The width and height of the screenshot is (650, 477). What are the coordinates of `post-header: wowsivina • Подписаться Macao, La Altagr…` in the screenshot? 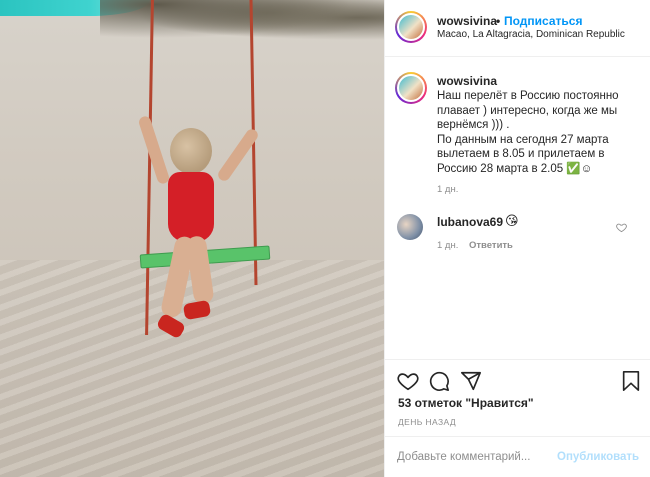 It's located at (517, 28).